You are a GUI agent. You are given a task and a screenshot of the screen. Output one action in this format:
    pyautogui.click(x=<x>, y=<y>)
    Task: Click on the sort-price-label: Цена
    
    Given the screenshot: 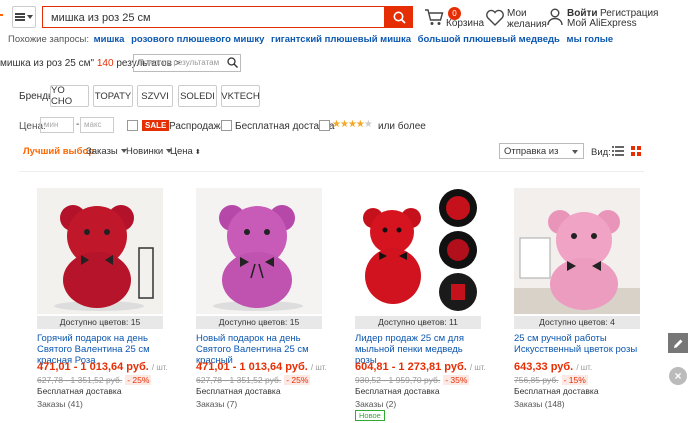 What is the action you would take?
    pyautogui.click(x=181, y=151)
    